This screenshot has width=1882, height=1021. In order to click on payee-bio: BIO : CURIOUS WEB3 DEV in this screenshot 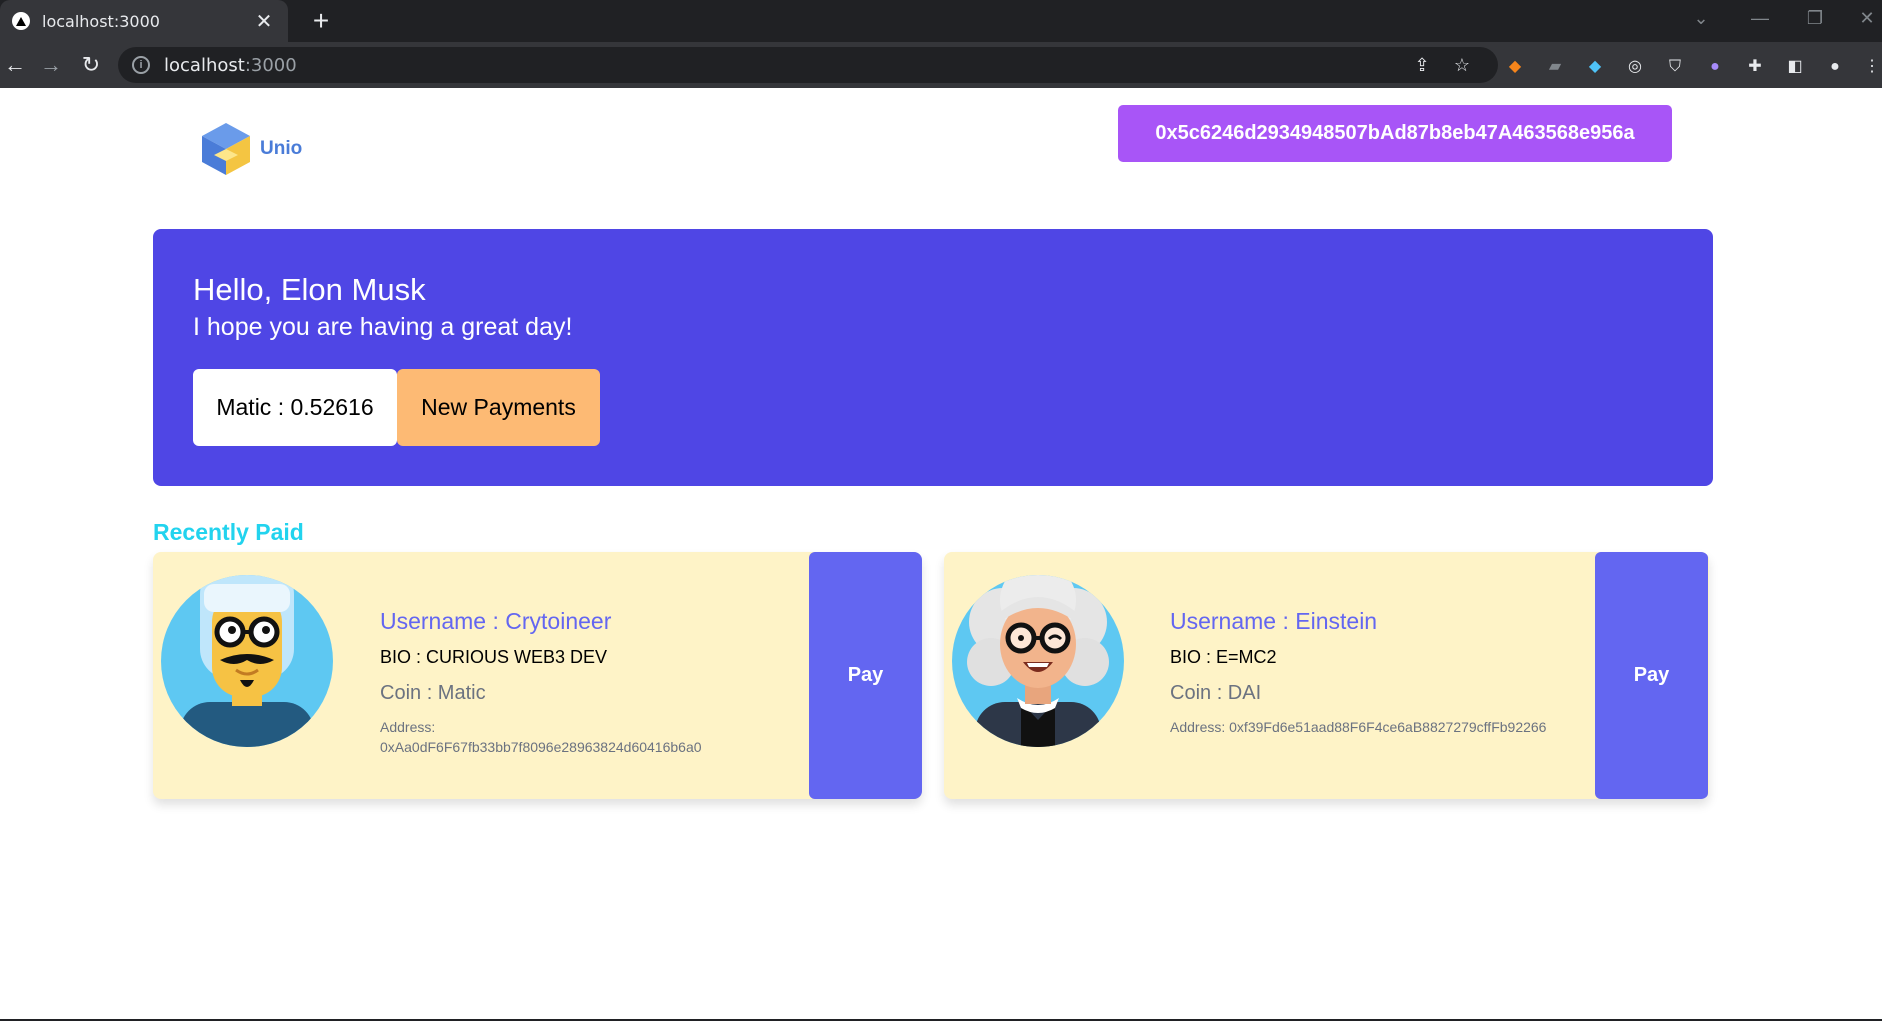, I will do `click(494, 657)`.